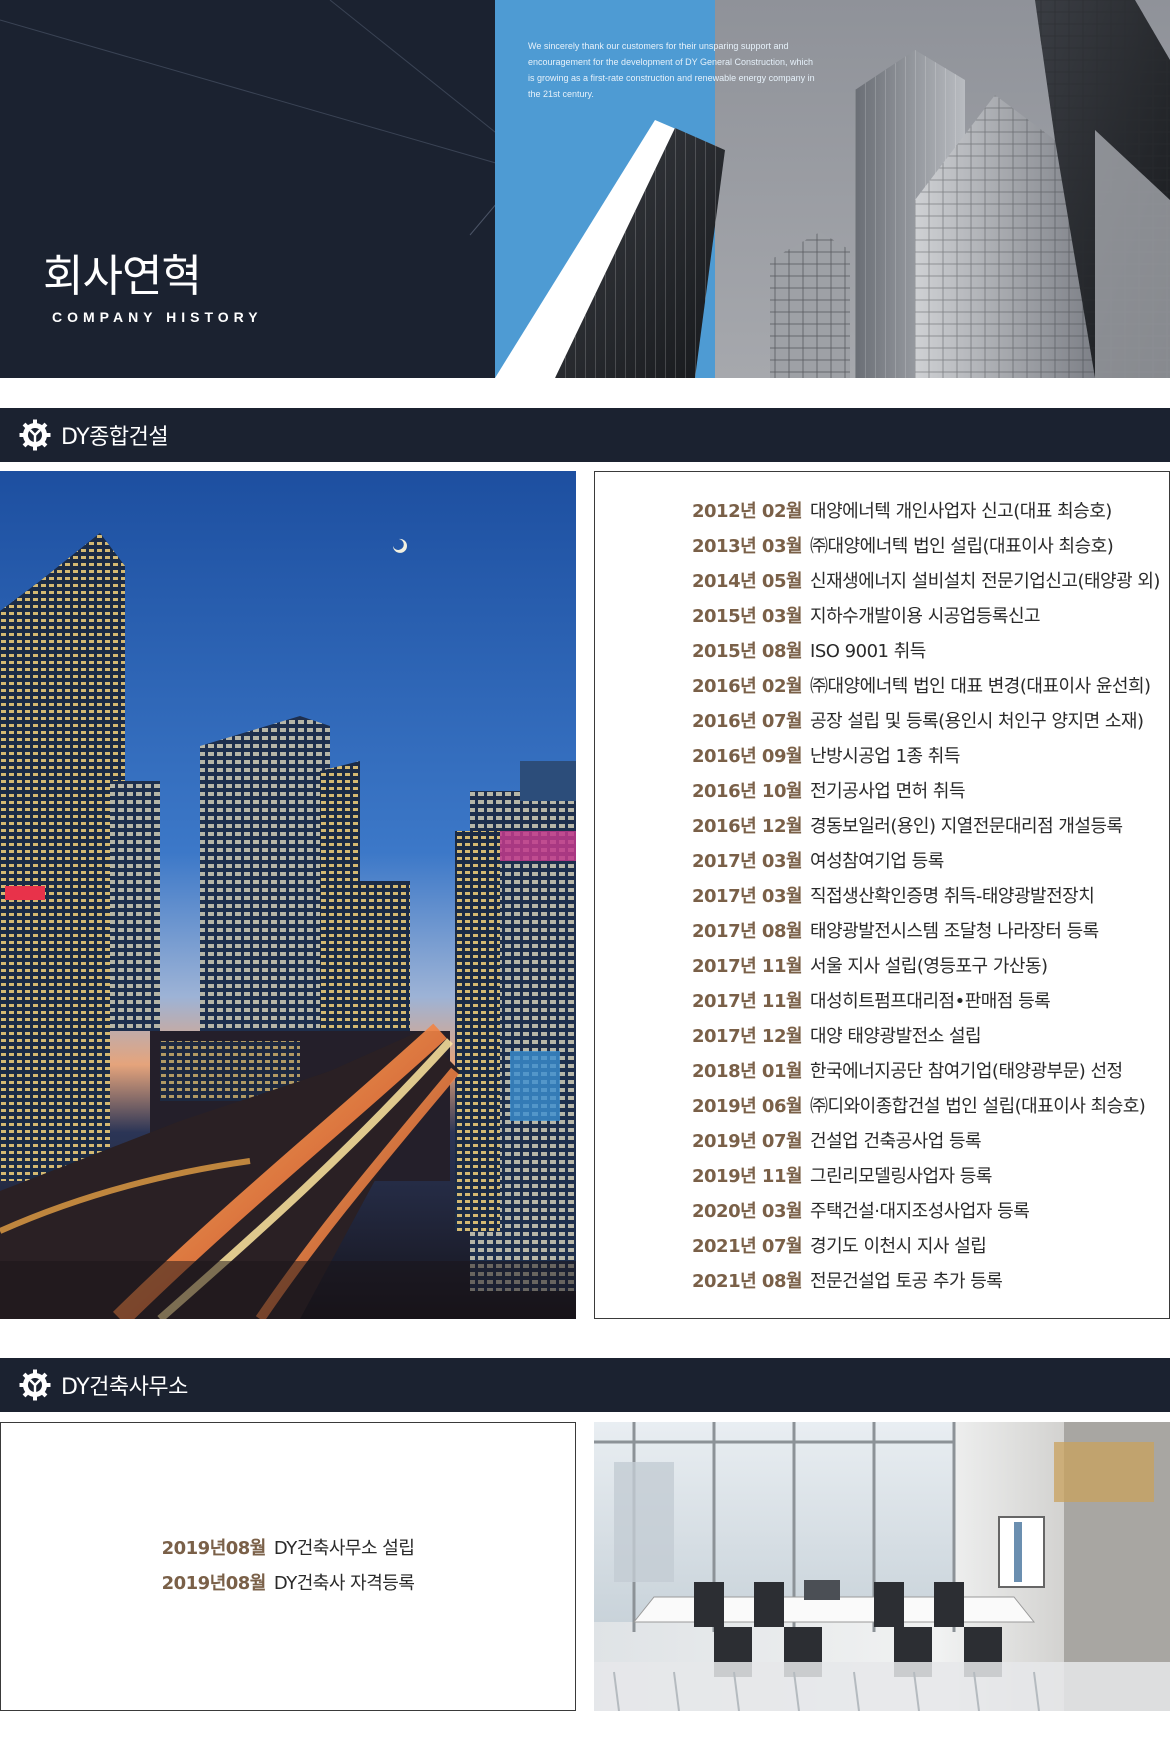  What do you see at coordinates (747, 1071) in the screenshot?
I see `history-date: 2018년 01월` at bounding box center [747, 1071].